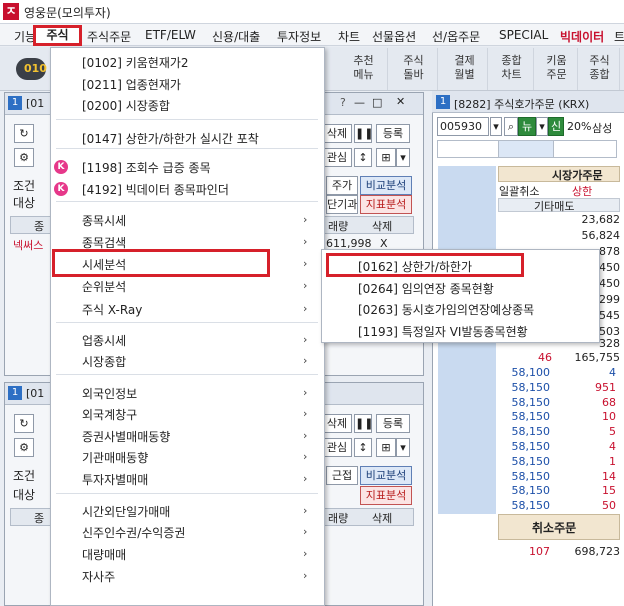 The height and width of the screenshot is (606, 624). Describe the element at coordinates (562, 417) in the screenshot. I see `price-row: 58,150 10` at that location.